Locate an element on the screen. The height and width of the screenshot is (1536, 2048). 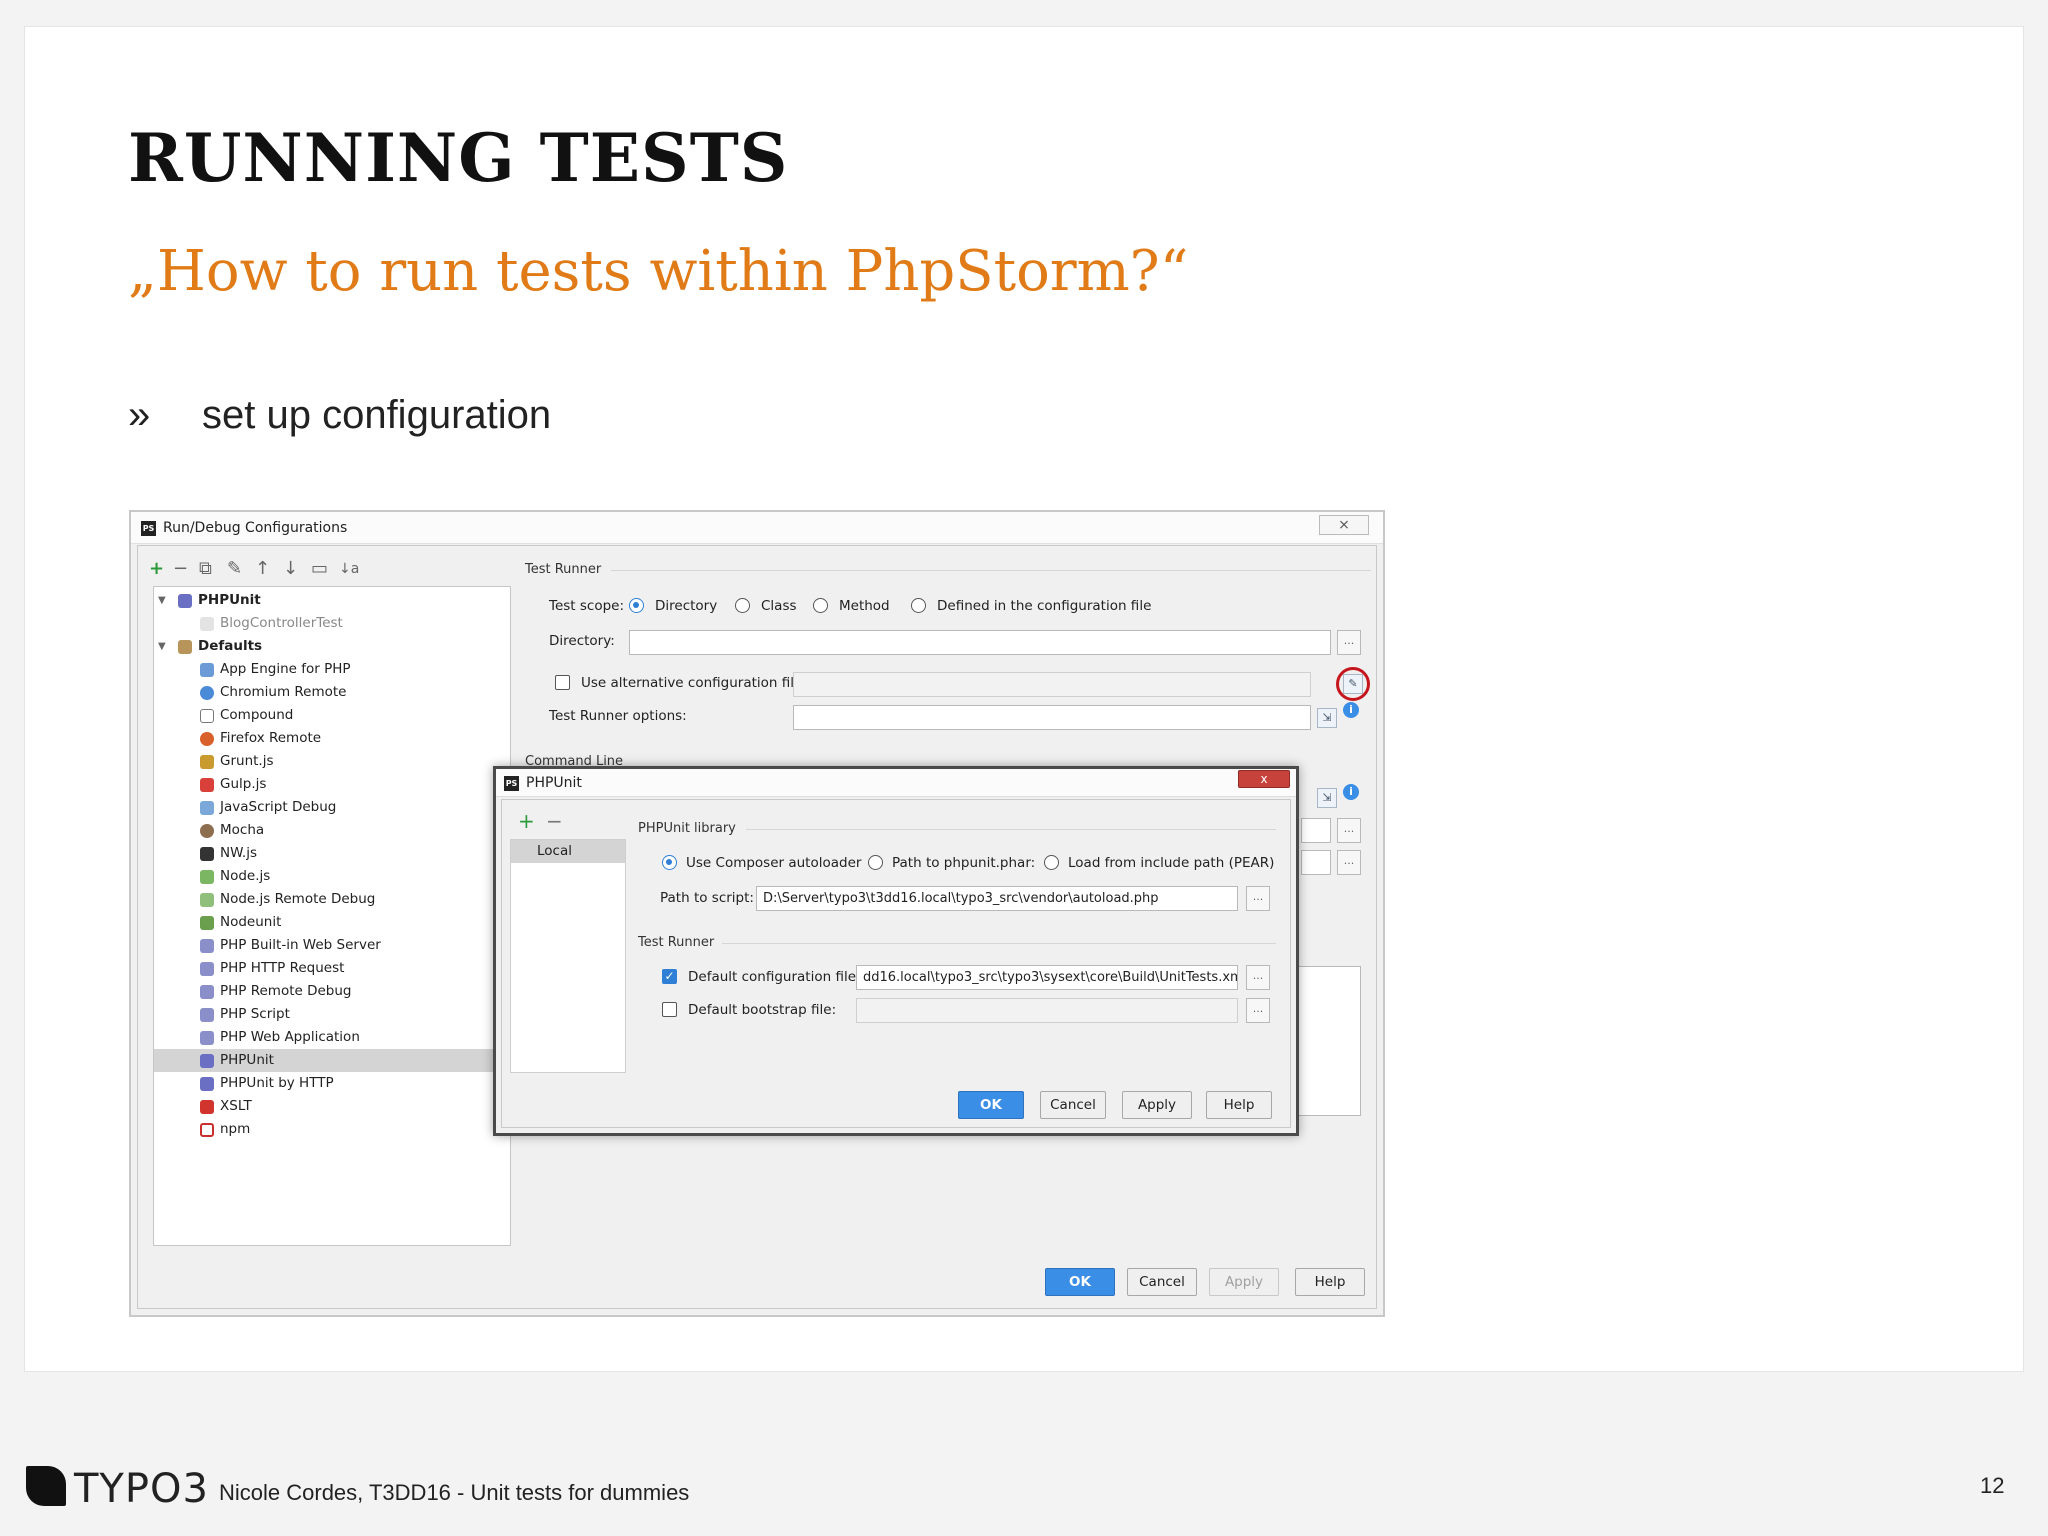
php-remote-icon is located at coordinates (207, 992).